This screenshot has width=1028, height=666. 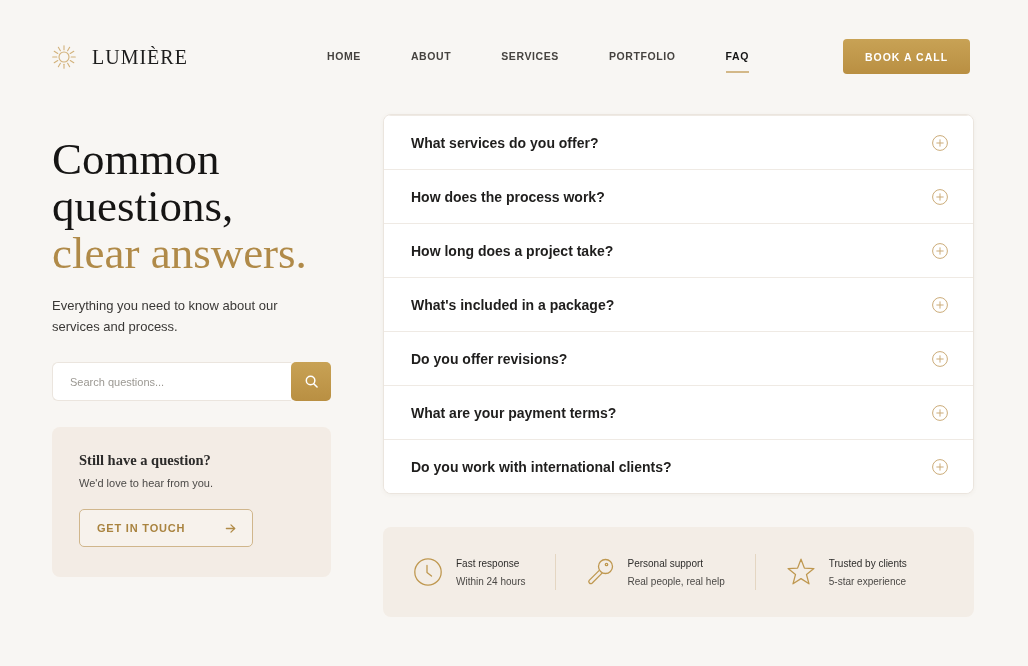 I want to click on nav-link: SERVICES, so click(x=530, y=56).